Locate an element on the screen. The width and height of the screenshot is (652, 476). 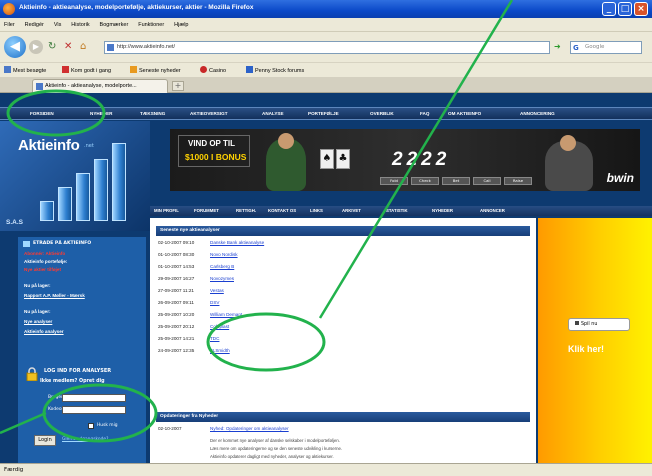
username-label: Bruger is located at coordinates (55, 397).